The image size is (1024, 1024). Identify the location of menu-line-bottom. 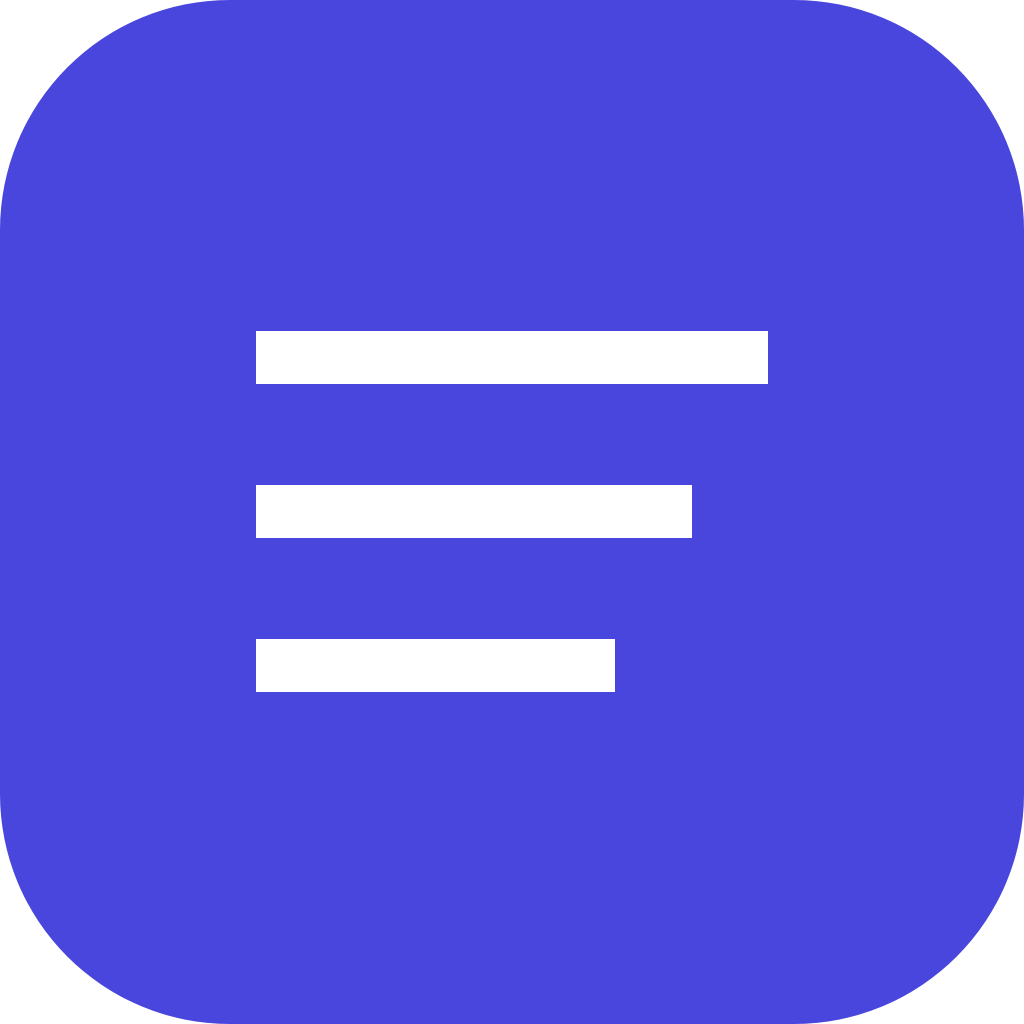
(435, 665).